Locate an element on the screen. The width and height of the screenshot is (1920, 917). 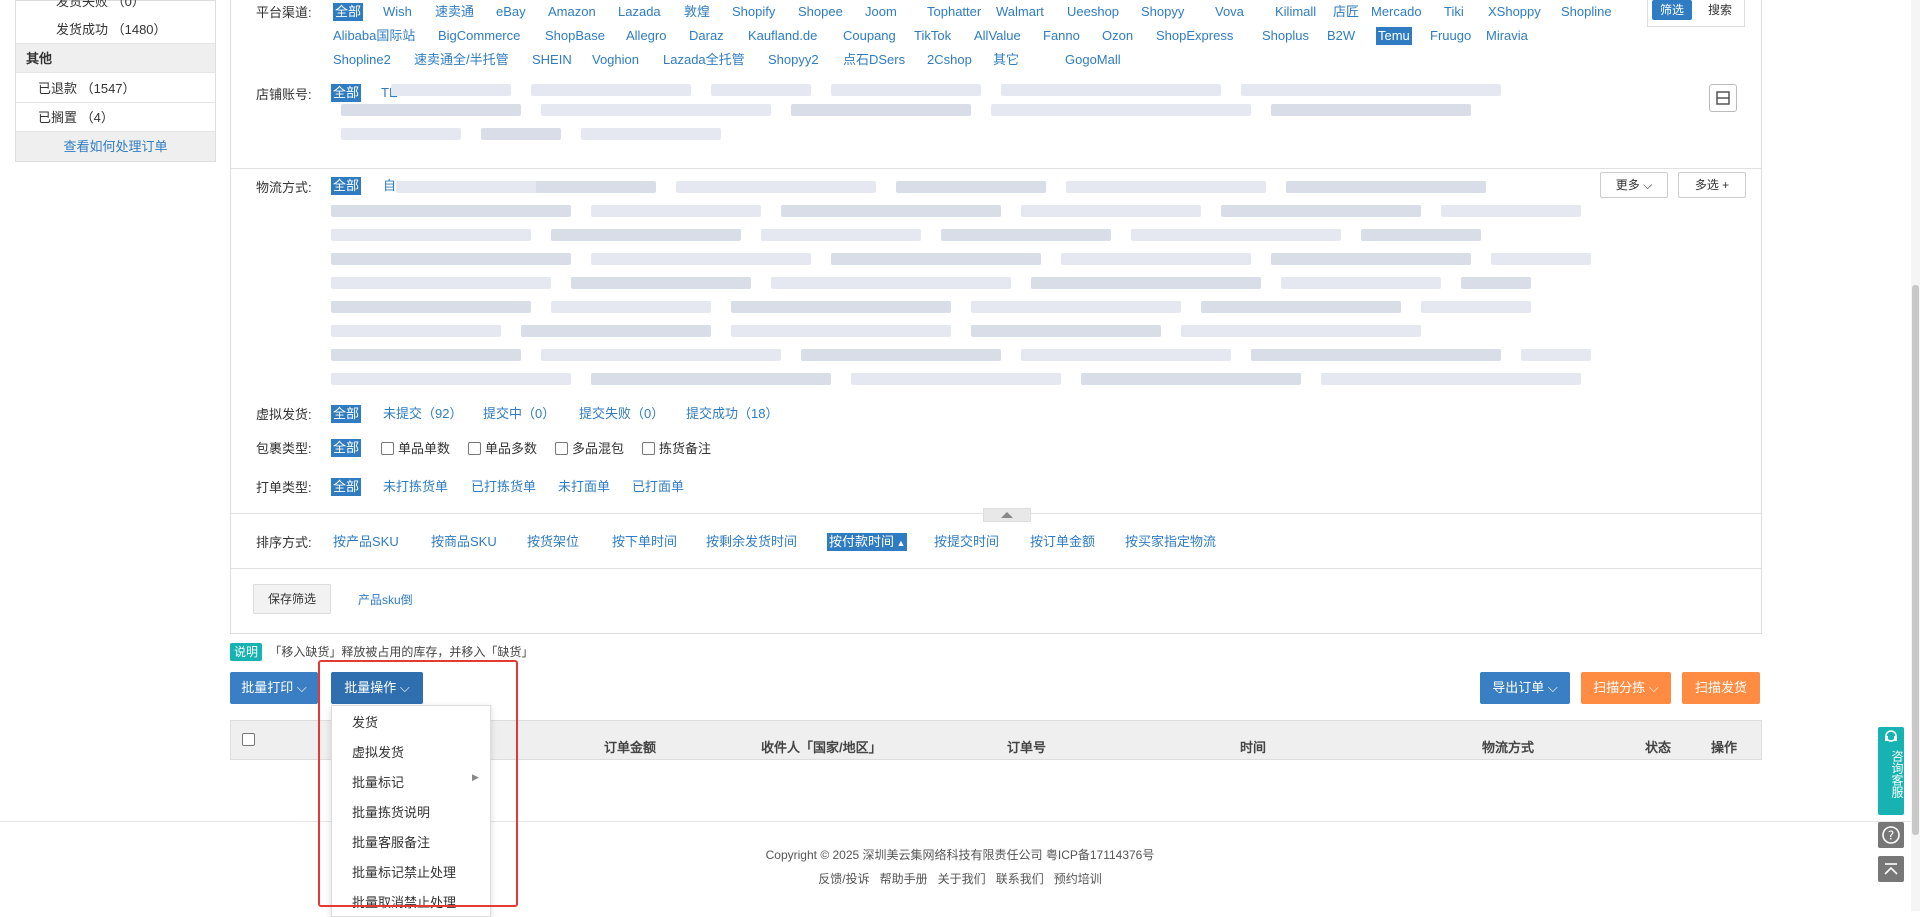
sort-option-2: 按货架位 is located at coordinates (553, 542).